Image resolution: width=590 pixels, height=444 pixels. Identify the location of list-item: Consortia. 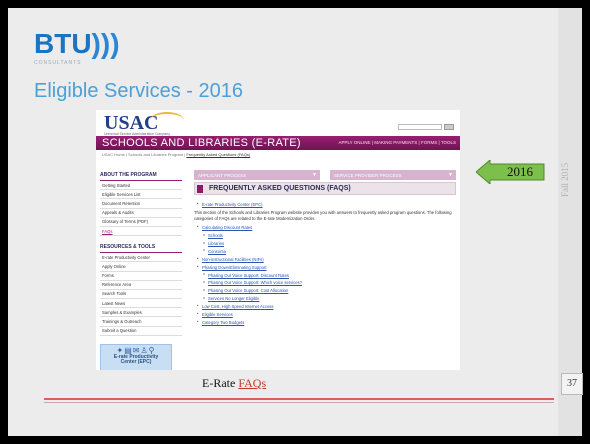
(325, 251).